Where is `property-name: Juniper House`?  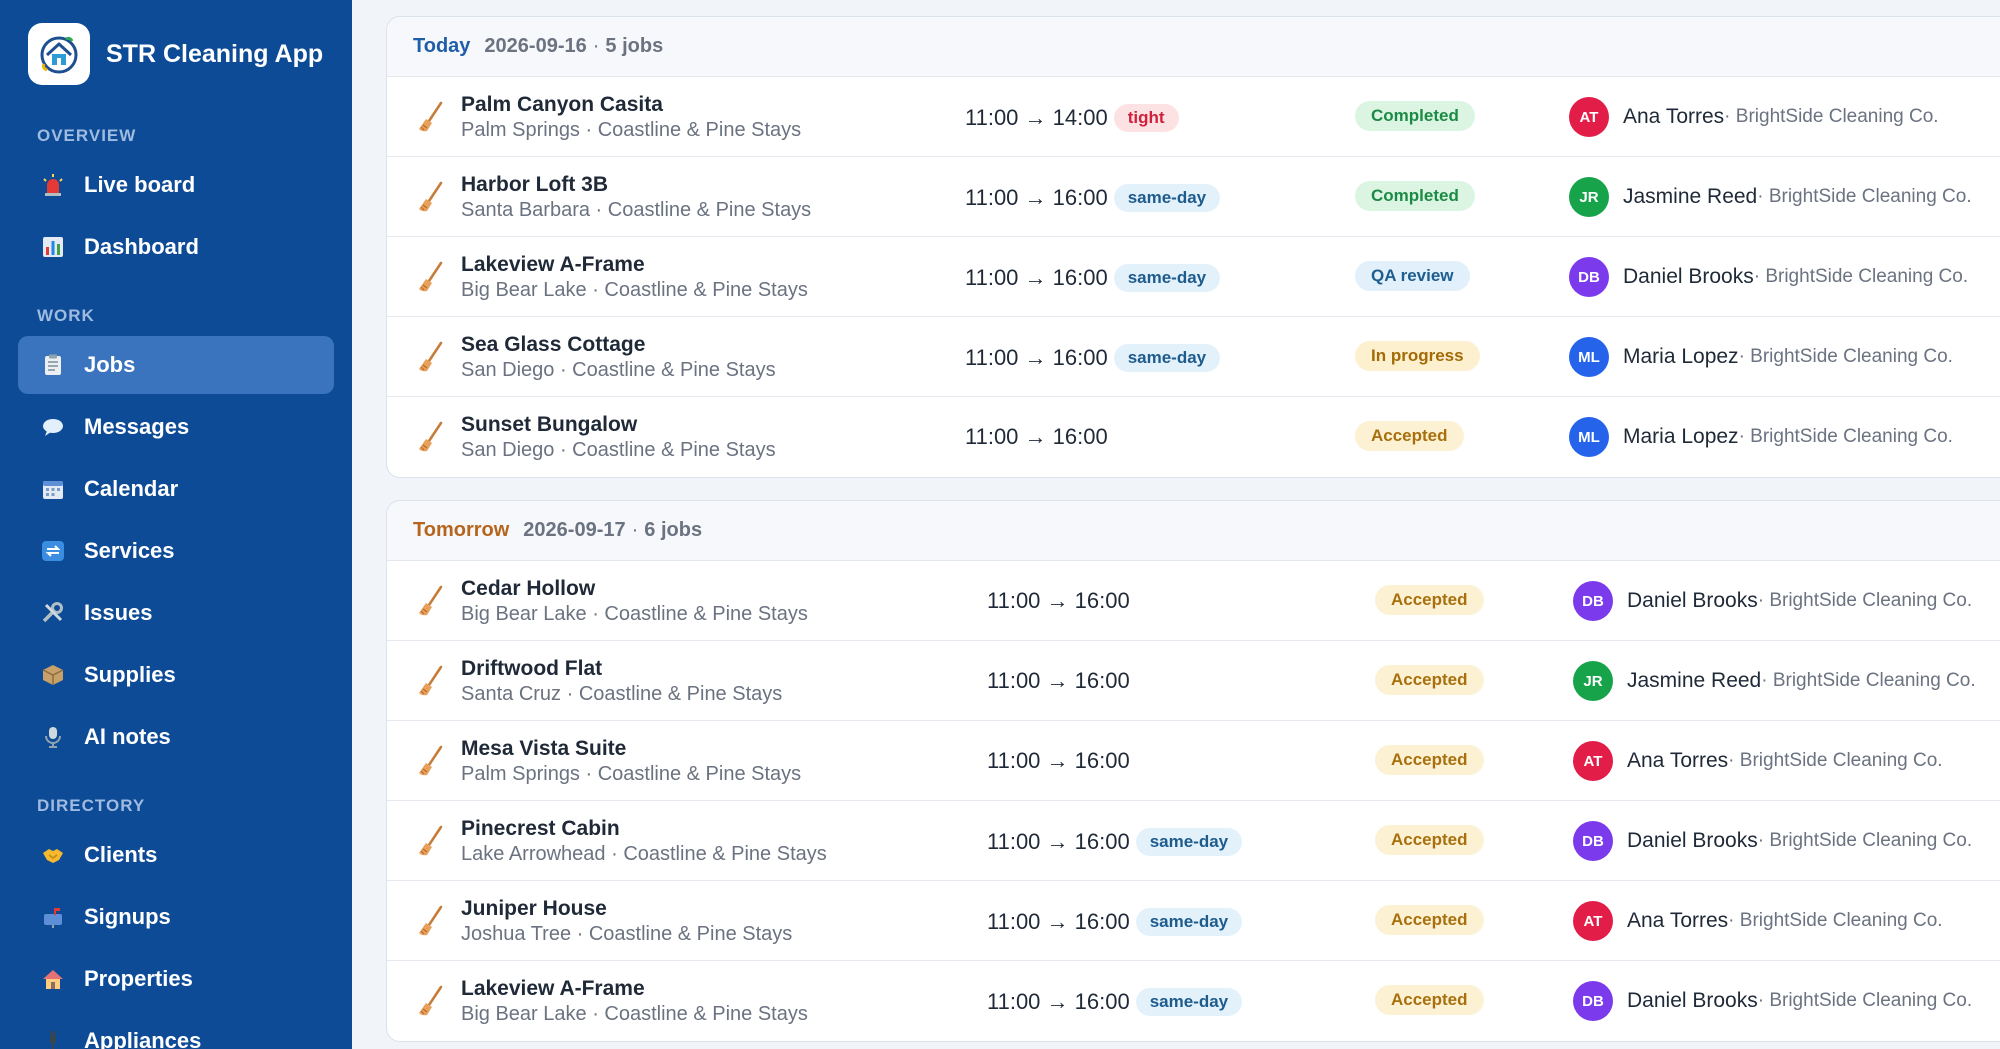
property-name: Juniper House is located at coordinates (534, 909).